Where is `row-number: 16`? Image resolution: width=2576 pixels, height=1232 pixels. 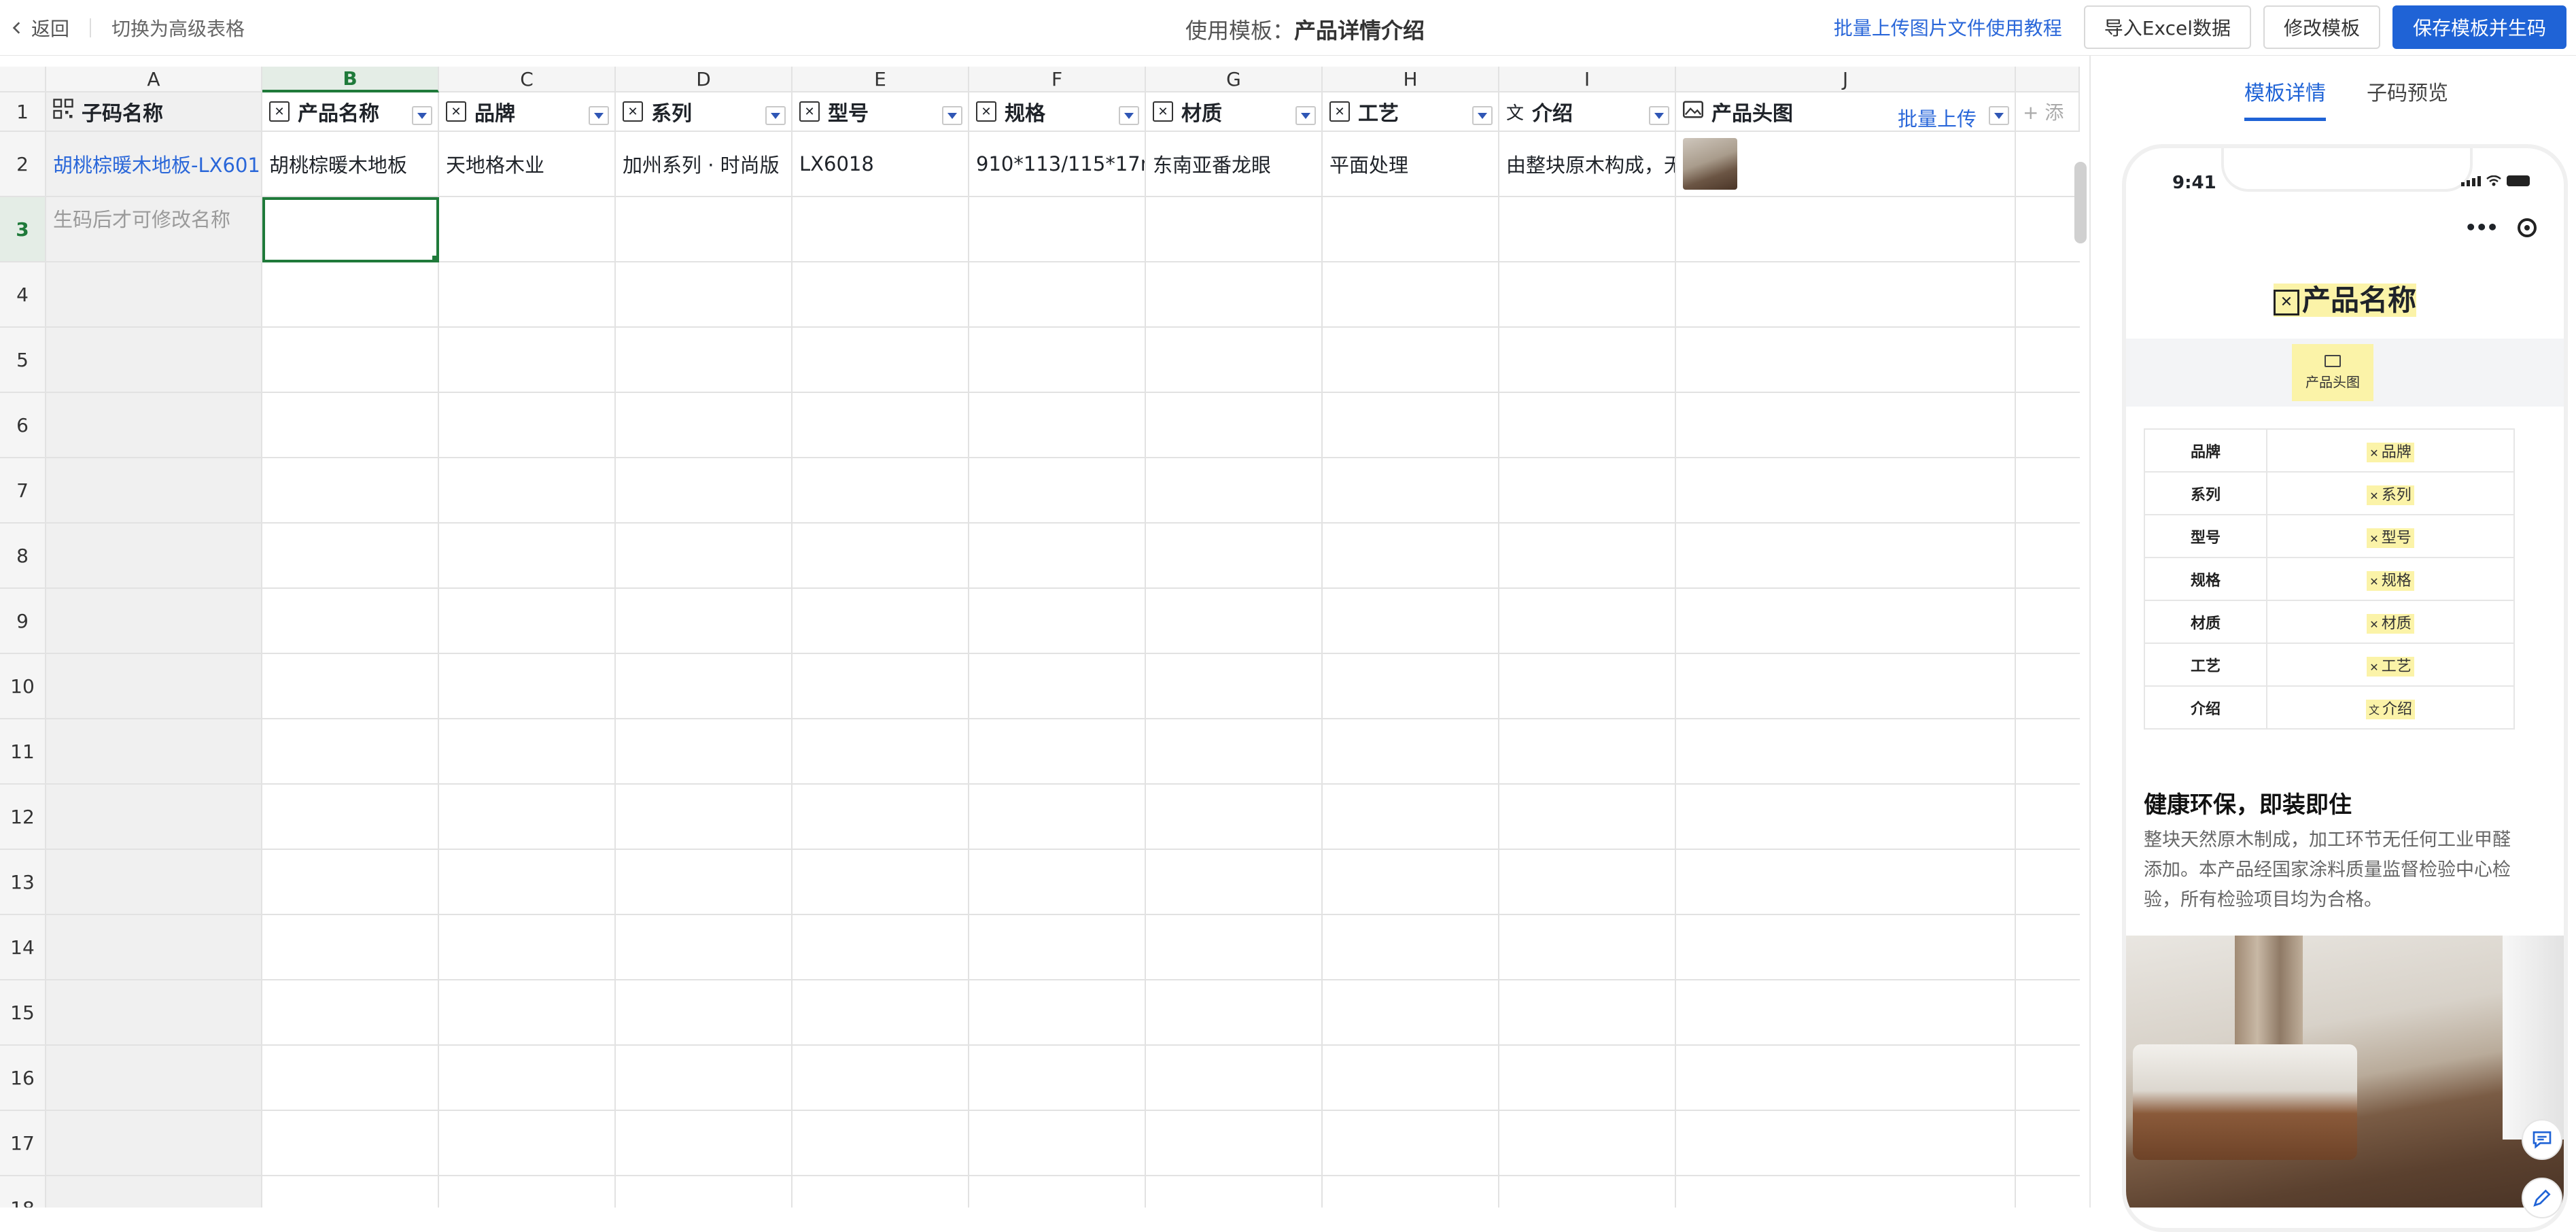
row-number: 16 is located at coordinates (23, 1078).